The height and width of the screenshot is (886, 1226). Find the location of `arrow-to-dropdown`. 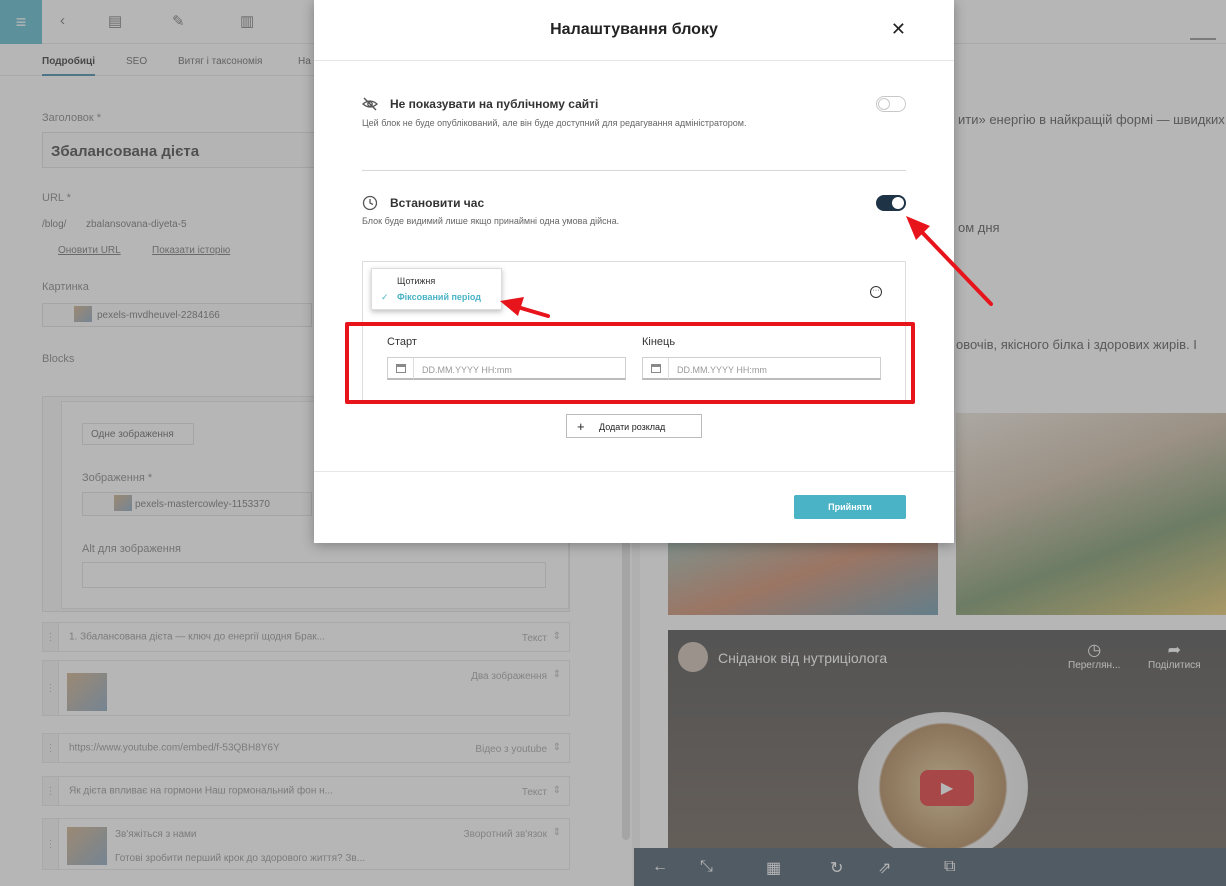

arrow-to-dropdown is located at coordinates (525, 307).